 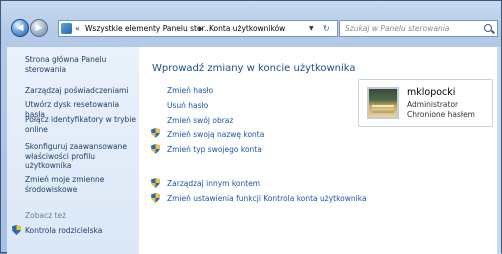 I want to click on remove-password-link: Usuń hasło, so click(x=187, y=105).